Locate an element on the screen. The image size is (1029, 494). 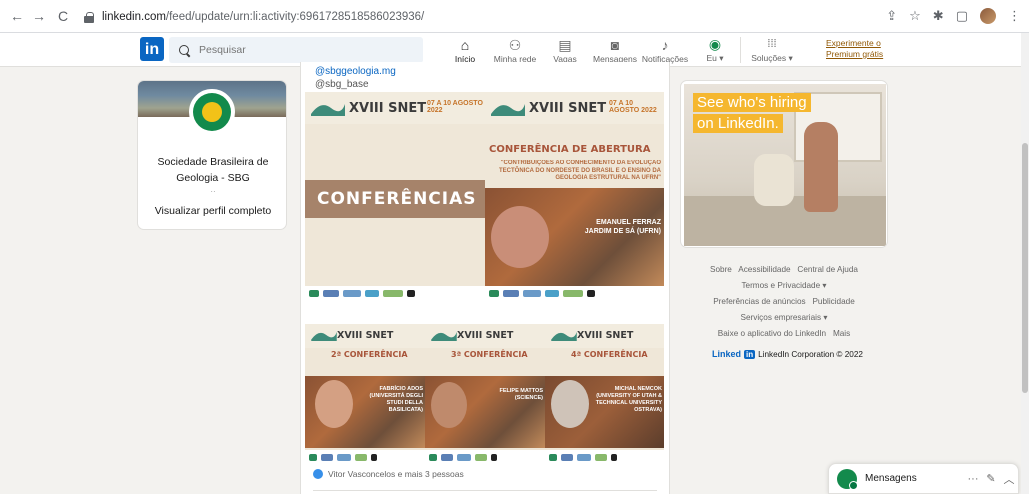
view-profile-link: Visualizar perfil completo is located at coordinates (212, 211).